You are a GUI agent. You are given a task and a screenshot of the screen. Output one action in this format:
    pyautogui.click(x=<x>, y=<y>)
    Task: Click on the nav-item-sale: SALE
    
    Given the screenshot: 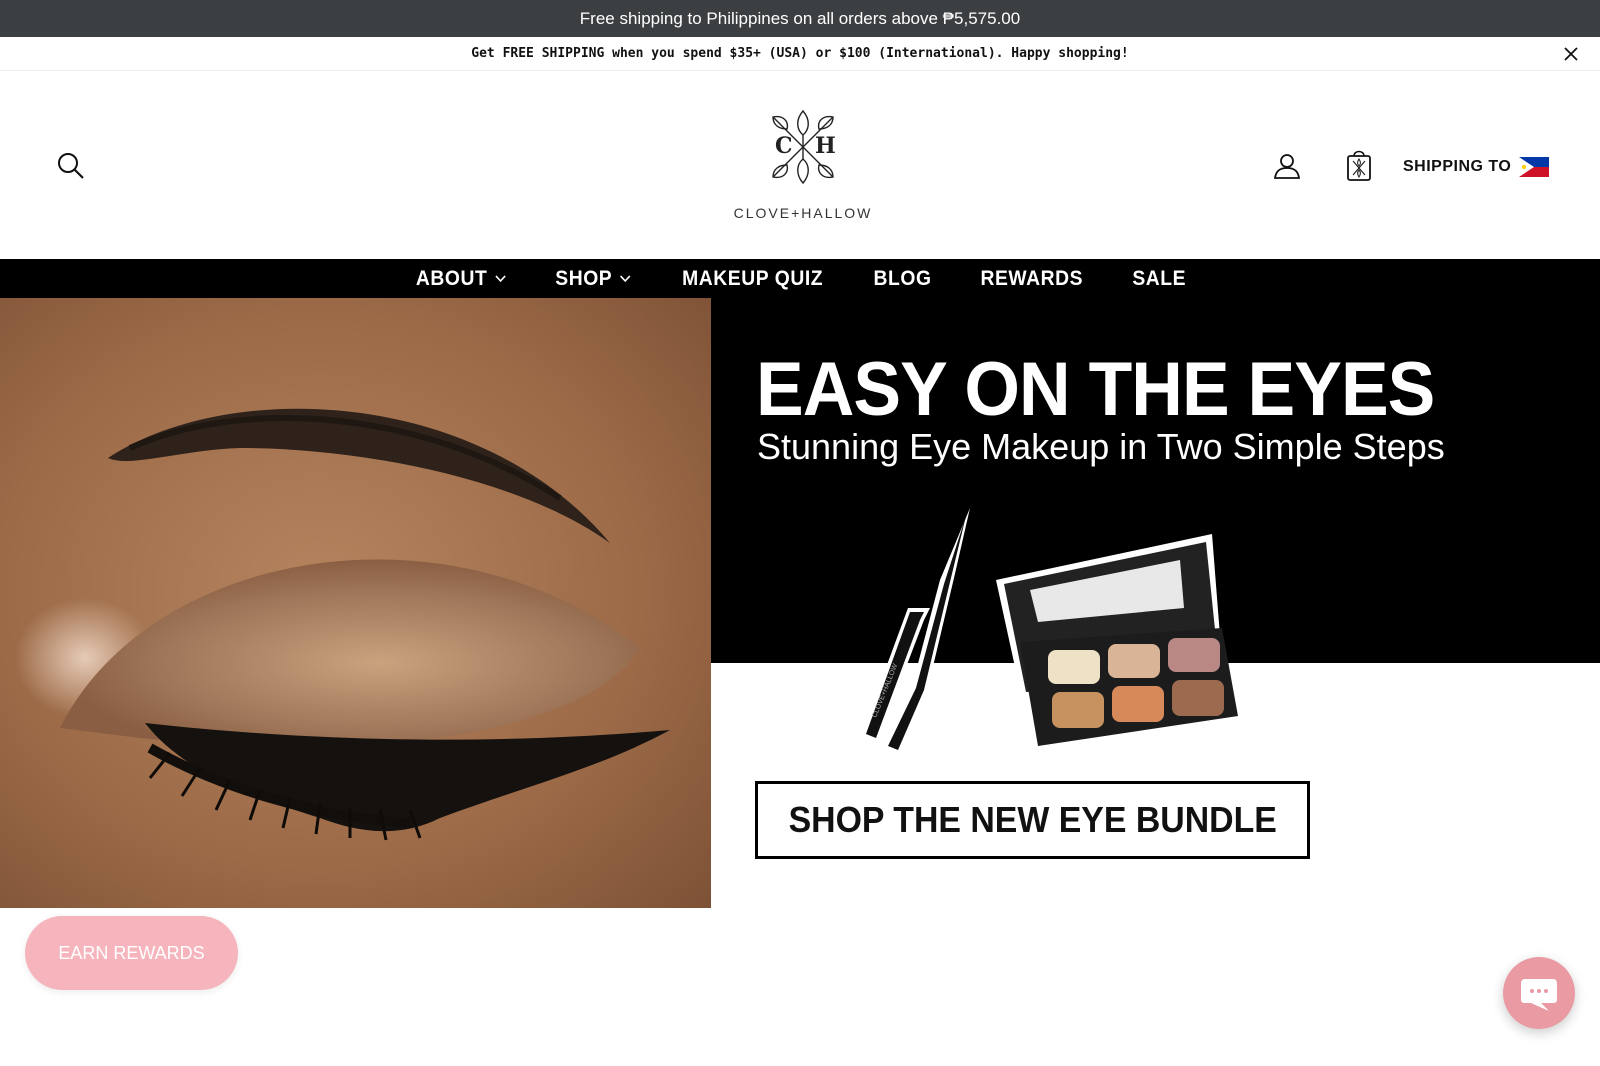 What is the action you would take?
    pyautogui.click(x=1159, y=279)
    